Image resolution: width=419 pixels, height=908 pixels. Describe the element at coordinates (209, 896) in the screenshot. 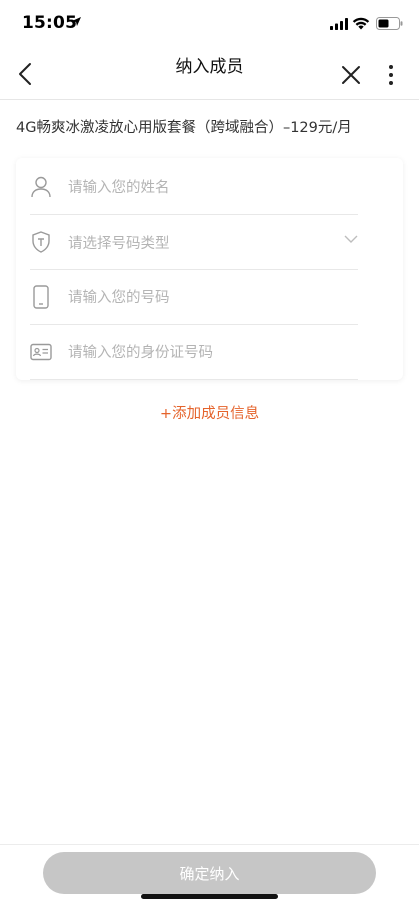

I see `home-indicator` at that location.